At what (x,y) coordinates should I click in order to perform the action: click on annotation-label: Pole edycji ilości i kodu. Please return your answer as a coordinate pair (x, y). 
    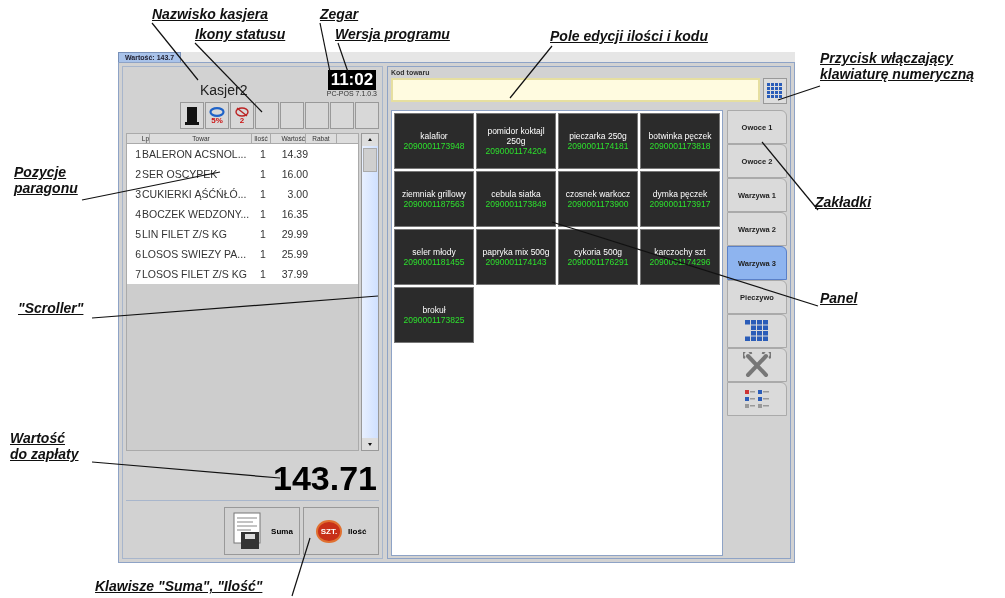
    Looking at the image, I should click on (629, 36).